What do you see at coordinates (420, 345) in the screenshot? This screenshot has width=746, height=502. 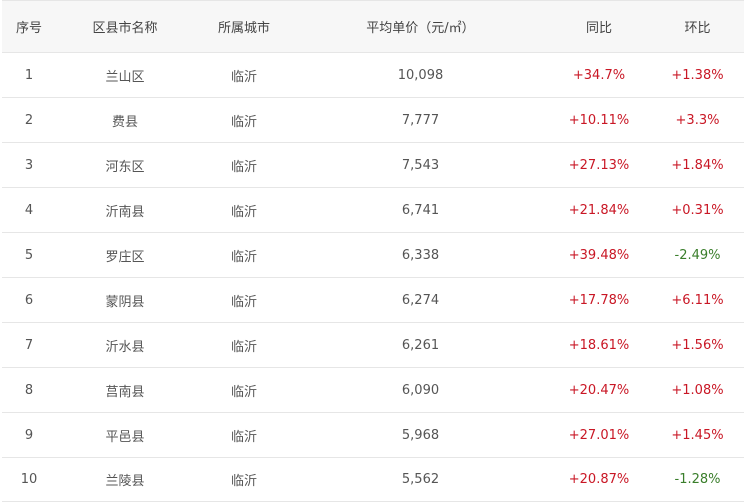 I see `row-price: 6,261` at bounding box center [420, 345].